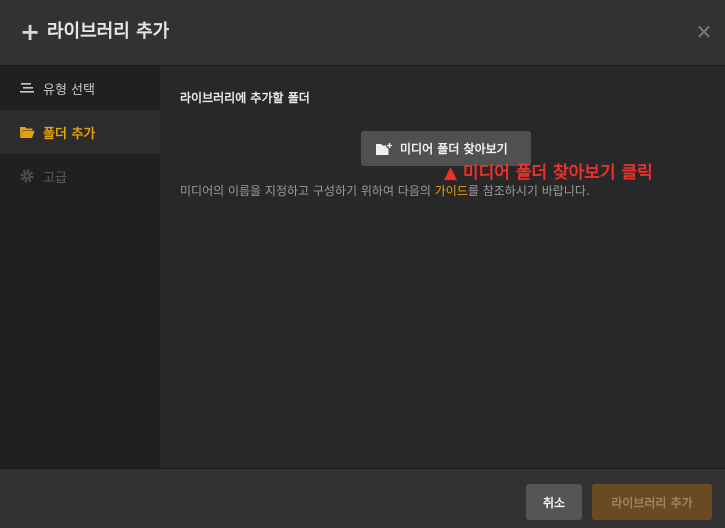  I want to click on list-icon, so click(27, 88).